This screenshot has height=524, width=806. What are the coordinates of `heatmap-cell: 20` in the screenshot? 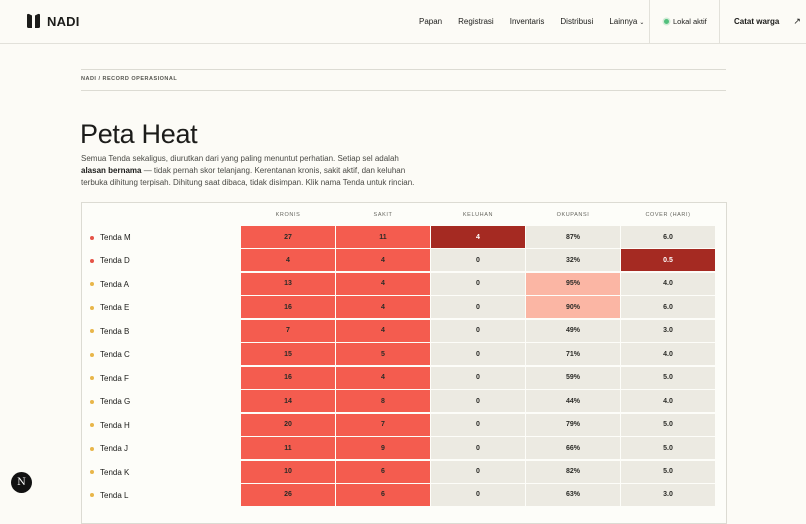 It's located at (288, 424).